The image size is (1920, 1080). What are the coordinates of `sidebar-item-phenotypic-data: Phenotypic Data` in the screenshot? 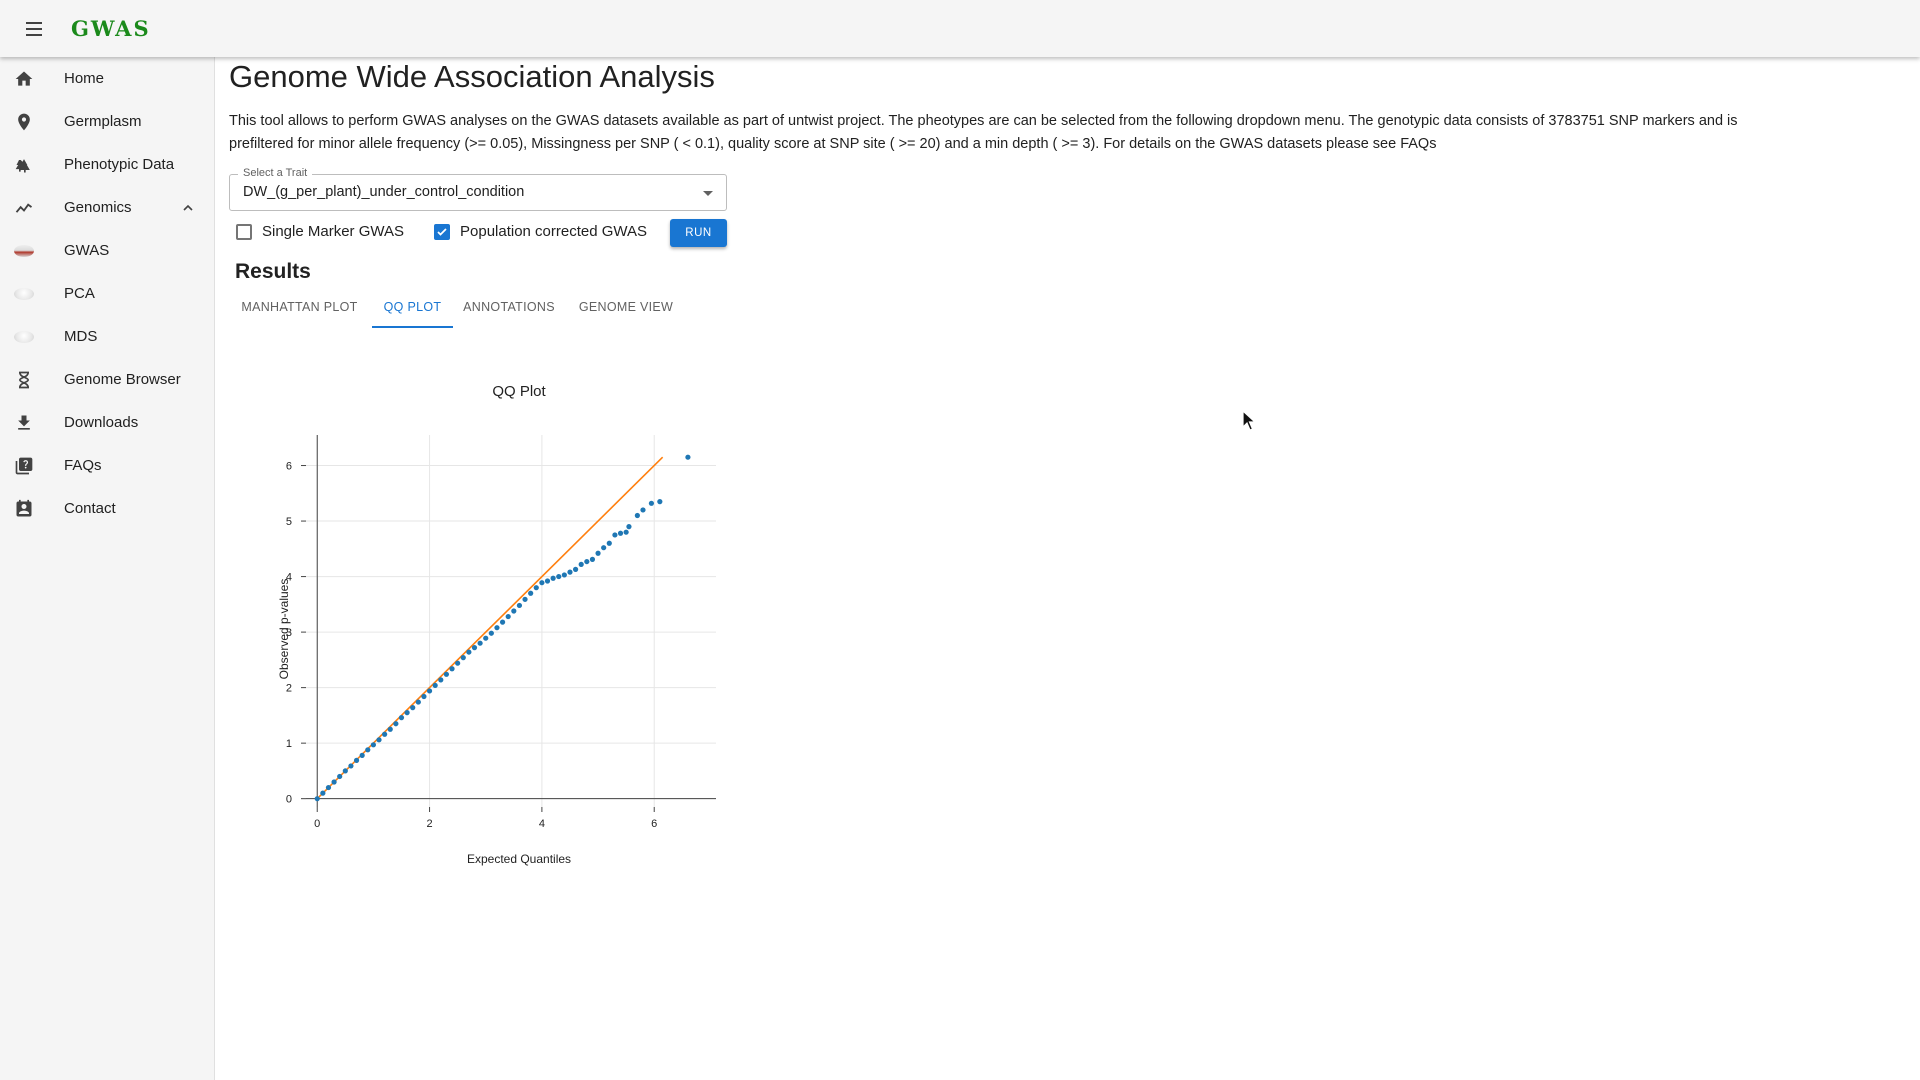 It's located at (107, 164).